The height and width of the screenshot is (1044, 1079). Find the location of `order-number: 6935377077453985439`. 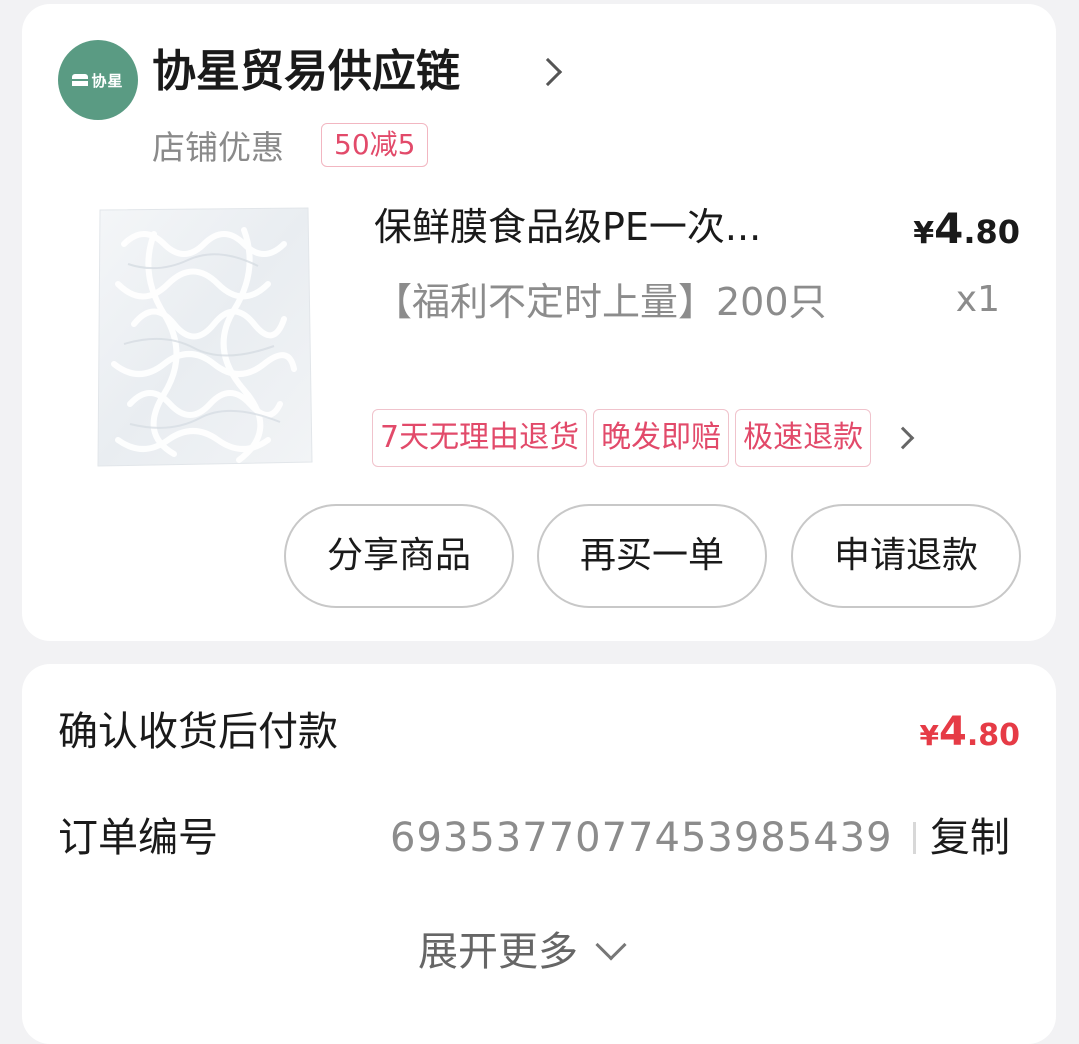

order-number: 6935377077453985439 is located at coordinates (641, 838).